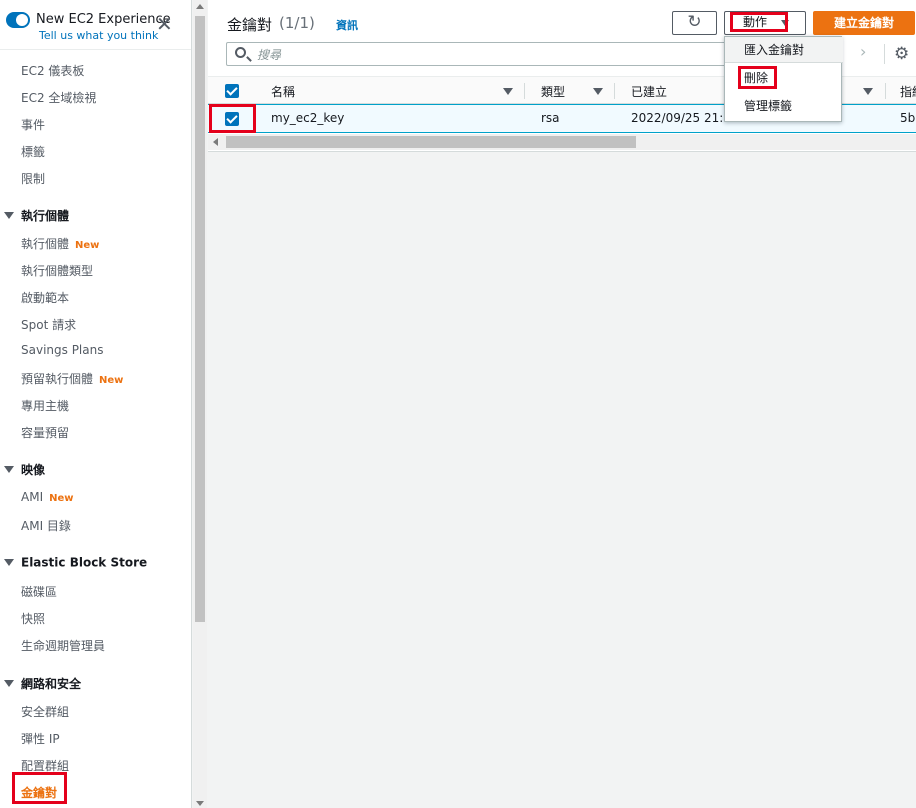  Describe the element at coordinates (250, 25) in the screenshot. I see `page-title: 金鑰對` at that location.